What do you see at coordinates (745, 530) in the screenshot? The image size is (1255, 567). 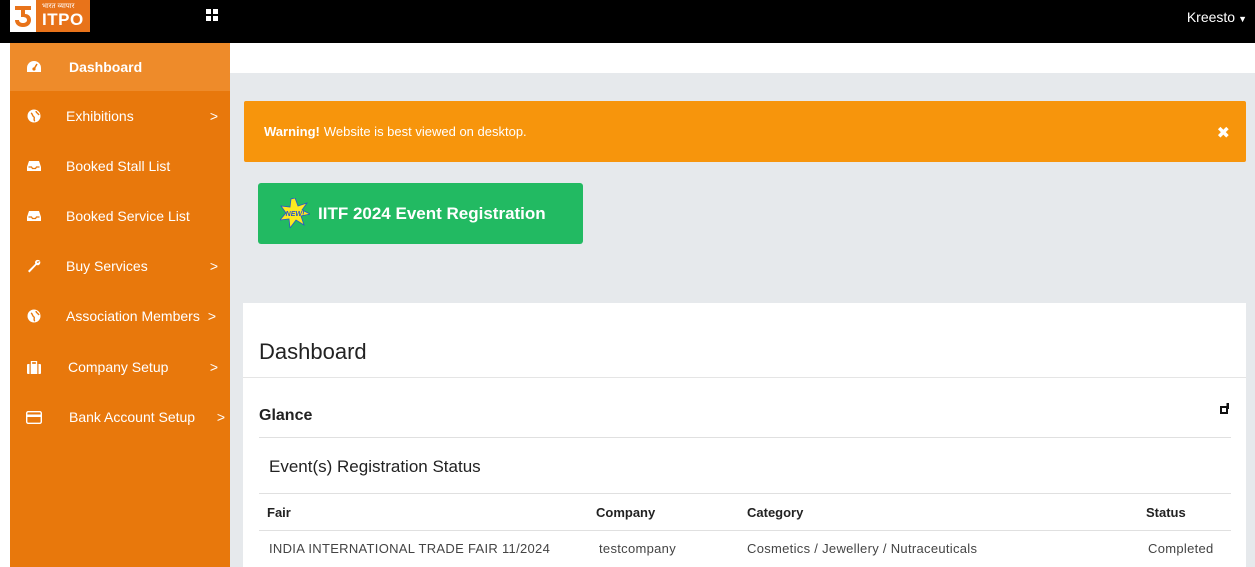 I see `table-header-border` at bounding box center [745, 530].